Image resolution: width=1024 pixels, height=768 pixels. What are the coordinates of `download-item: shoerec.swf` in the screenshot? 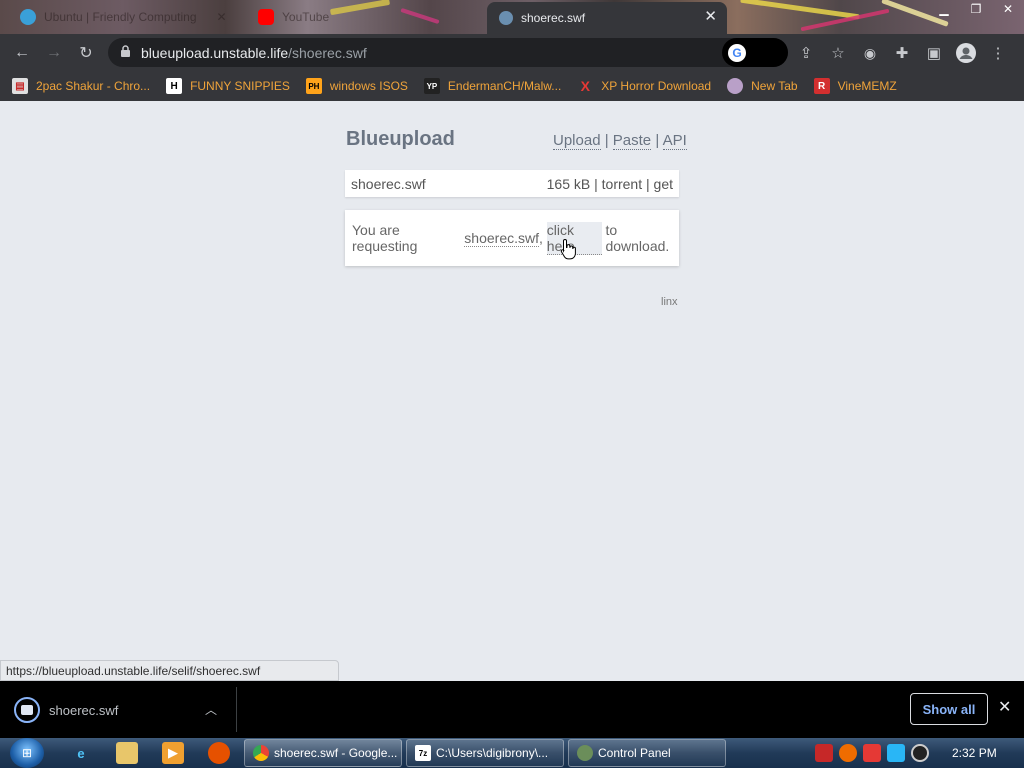 It's located at (66, 710).